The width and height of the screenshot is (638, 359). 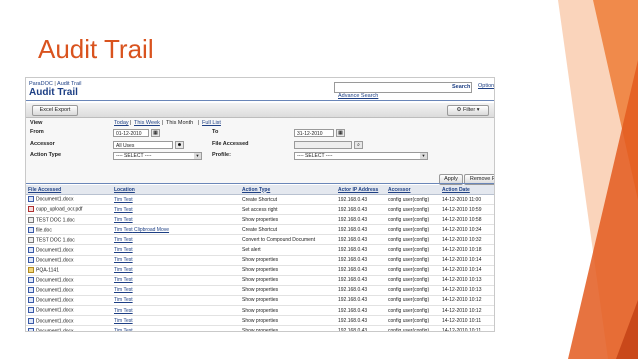 What do you see at coordinates (361, 190) in the screenshot?
I see `col-header-actor-ip: Actor IP Address` at bounding box center [361, 190].